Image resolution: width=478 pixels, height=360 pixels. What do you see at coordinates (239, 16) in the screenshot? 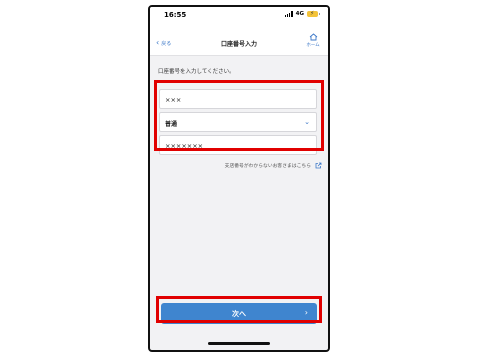
I see `status-bar: 16:55 4G ⚡` at bounding box center [239, 16].